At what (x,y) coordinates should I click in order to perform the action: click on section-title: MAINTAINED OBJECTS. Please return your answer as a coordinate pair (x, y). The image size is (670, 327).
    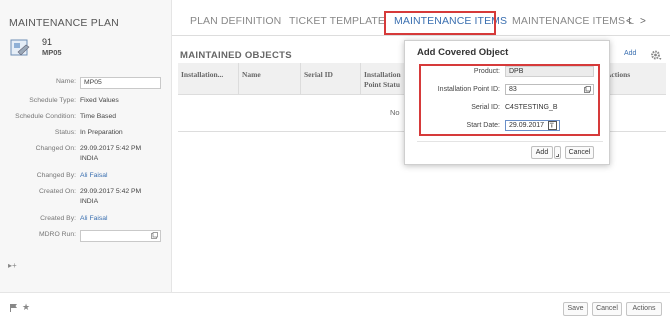
    Looking at the image, I should click on (236, 55).